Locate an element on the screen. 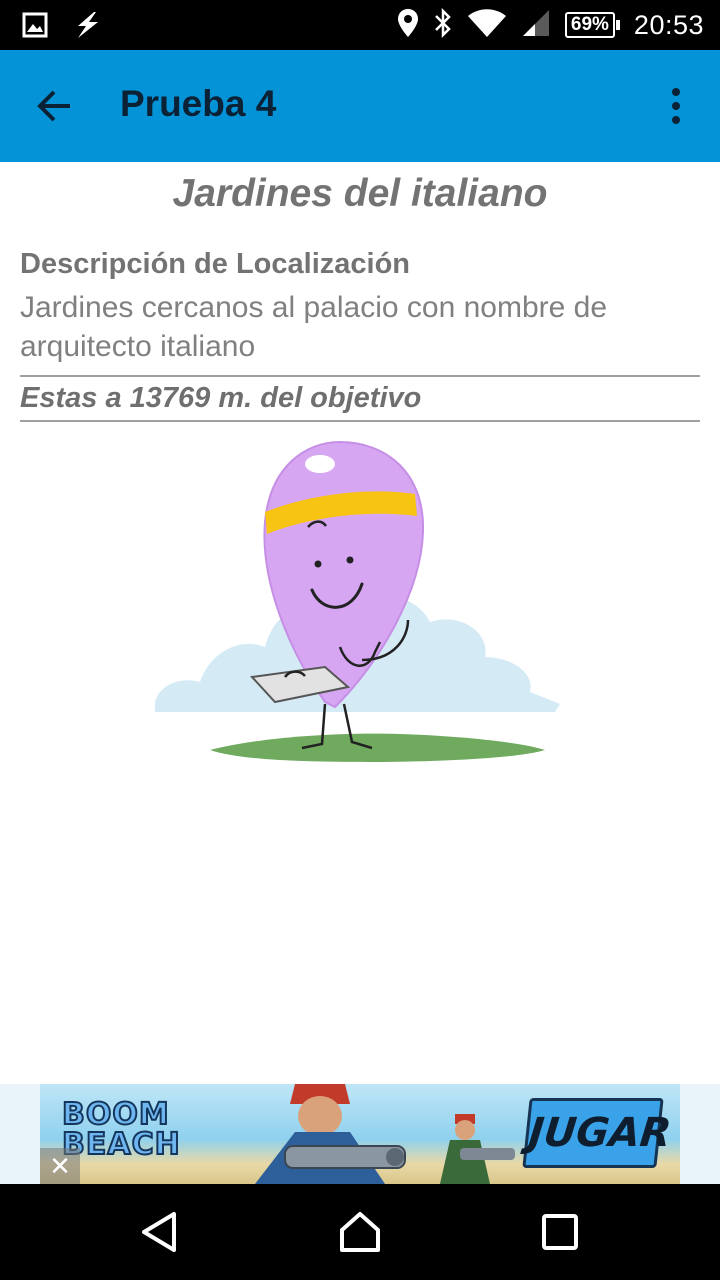  recents-icon is located at coordinates (560, 1232).